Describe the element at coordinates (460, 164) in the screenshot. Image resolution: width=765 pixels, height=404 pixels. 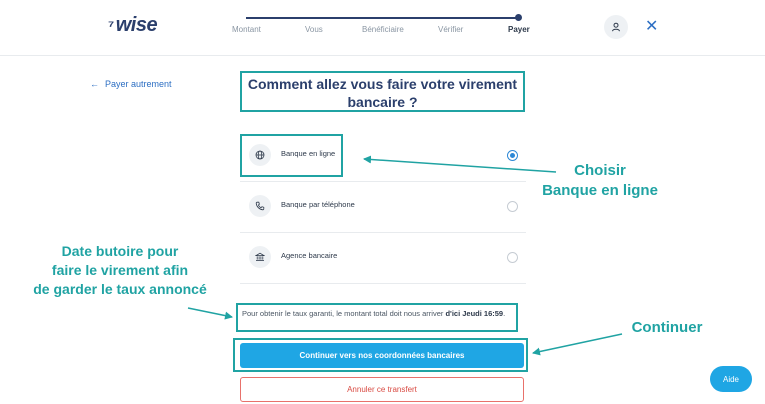
I see `arrow-to-online-bank` at that location.